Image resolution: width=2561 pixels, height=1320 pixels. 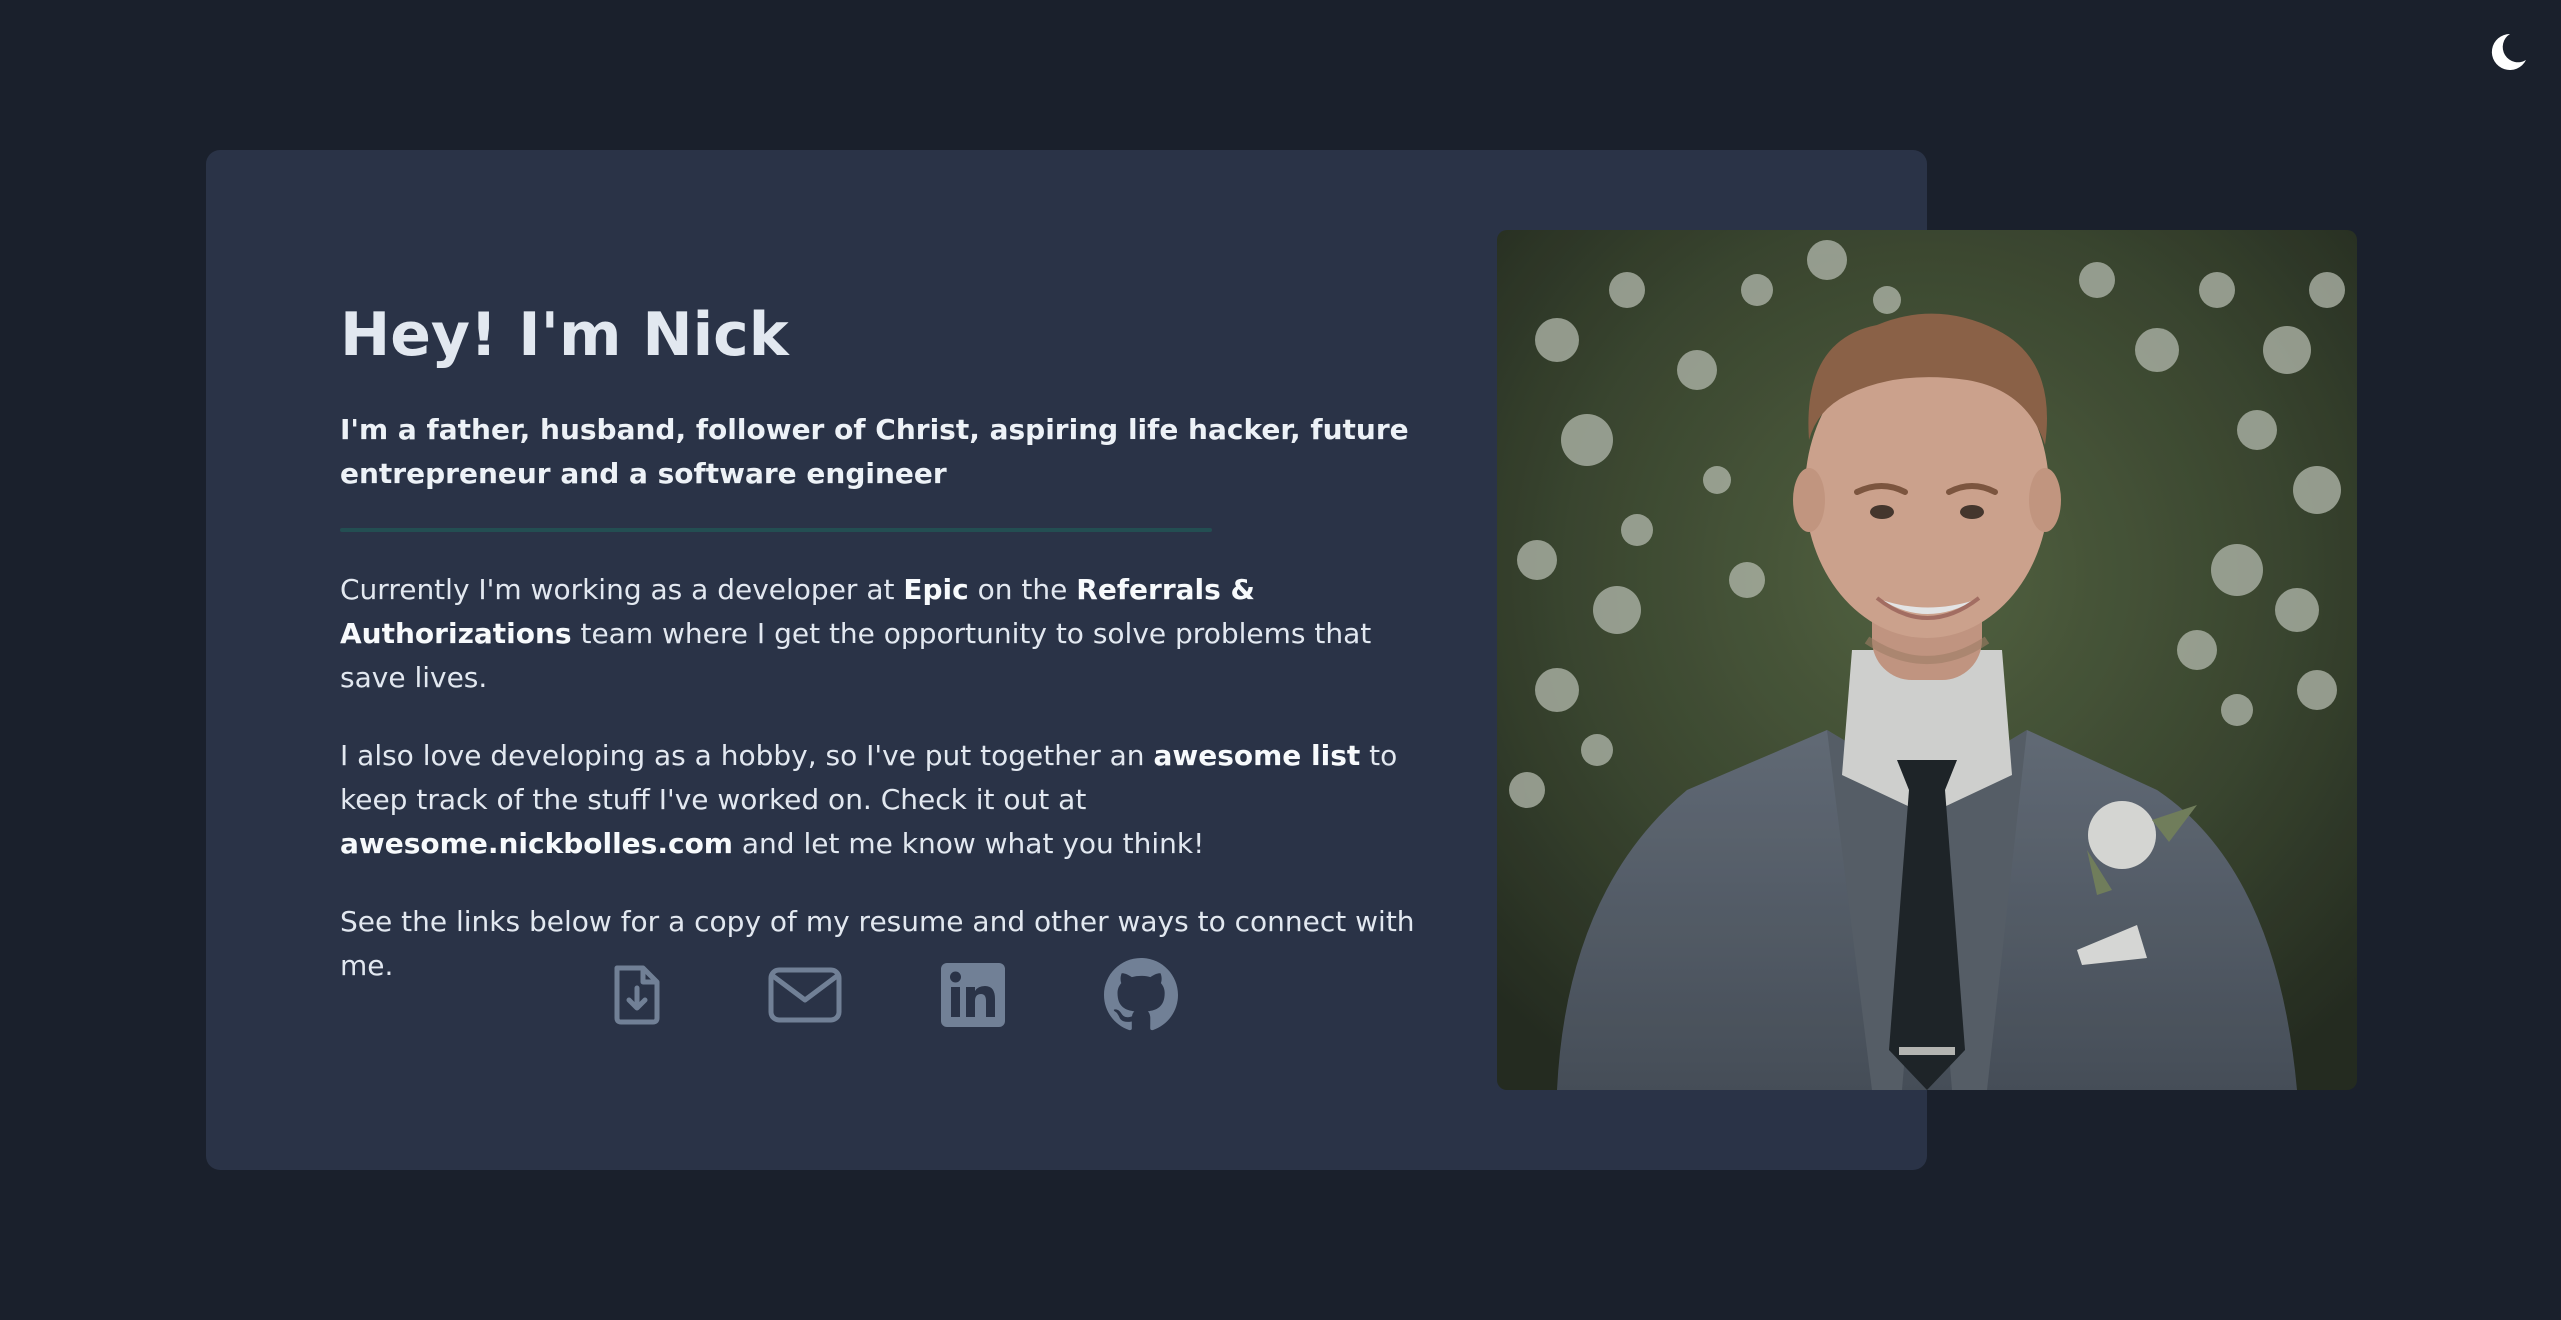 I want to click on page-title: Hey! I'm Nick, so click(x=564, y=335).